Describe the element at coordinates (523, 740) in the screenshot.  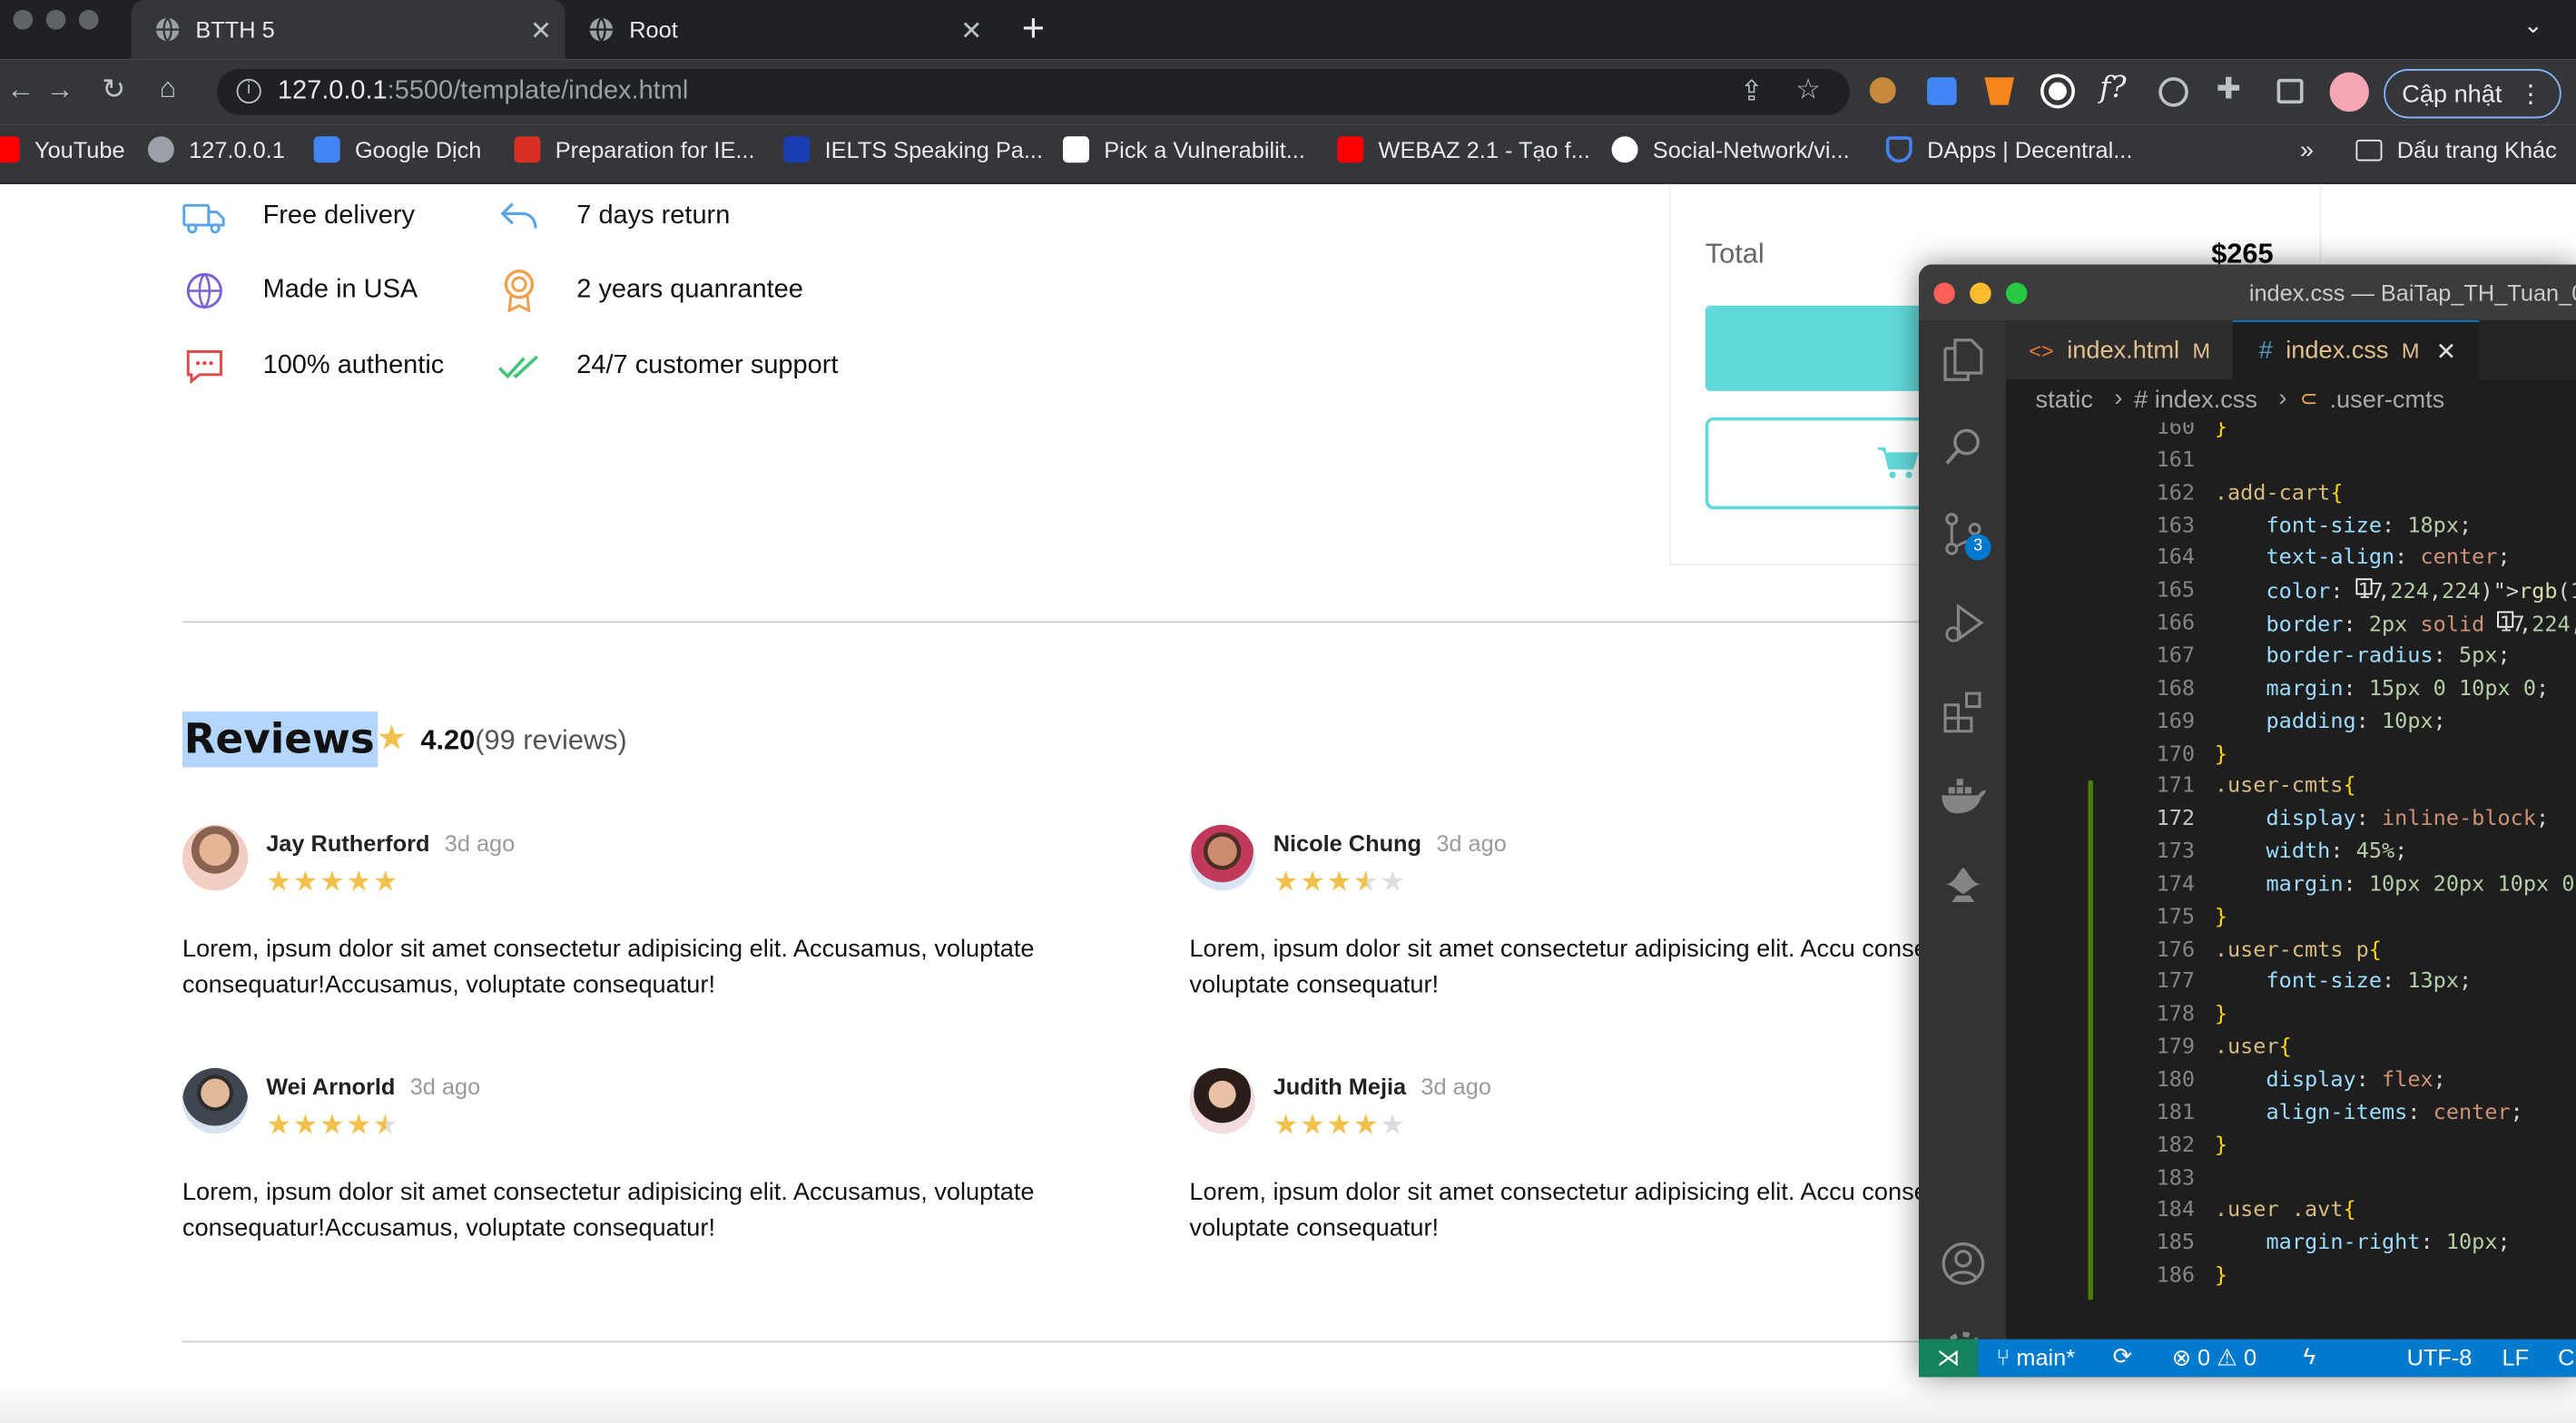
I see `reviews-summary: 4.20(99 reviews)` at that location.